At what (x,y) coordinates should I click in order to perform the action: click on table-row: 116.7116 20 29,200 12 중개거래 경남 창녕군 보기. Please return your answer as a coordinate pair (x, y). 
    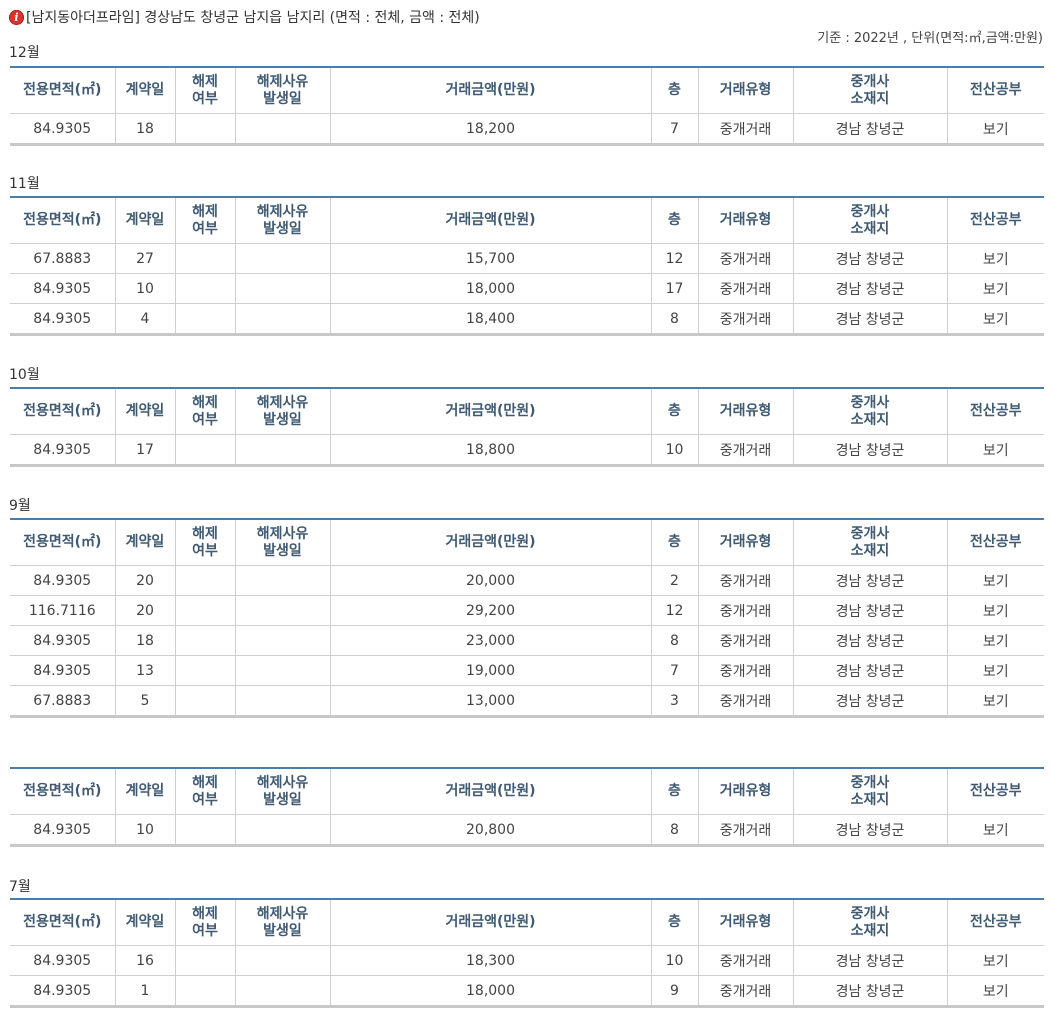
    Looking at the image, I should click on (527, 610).